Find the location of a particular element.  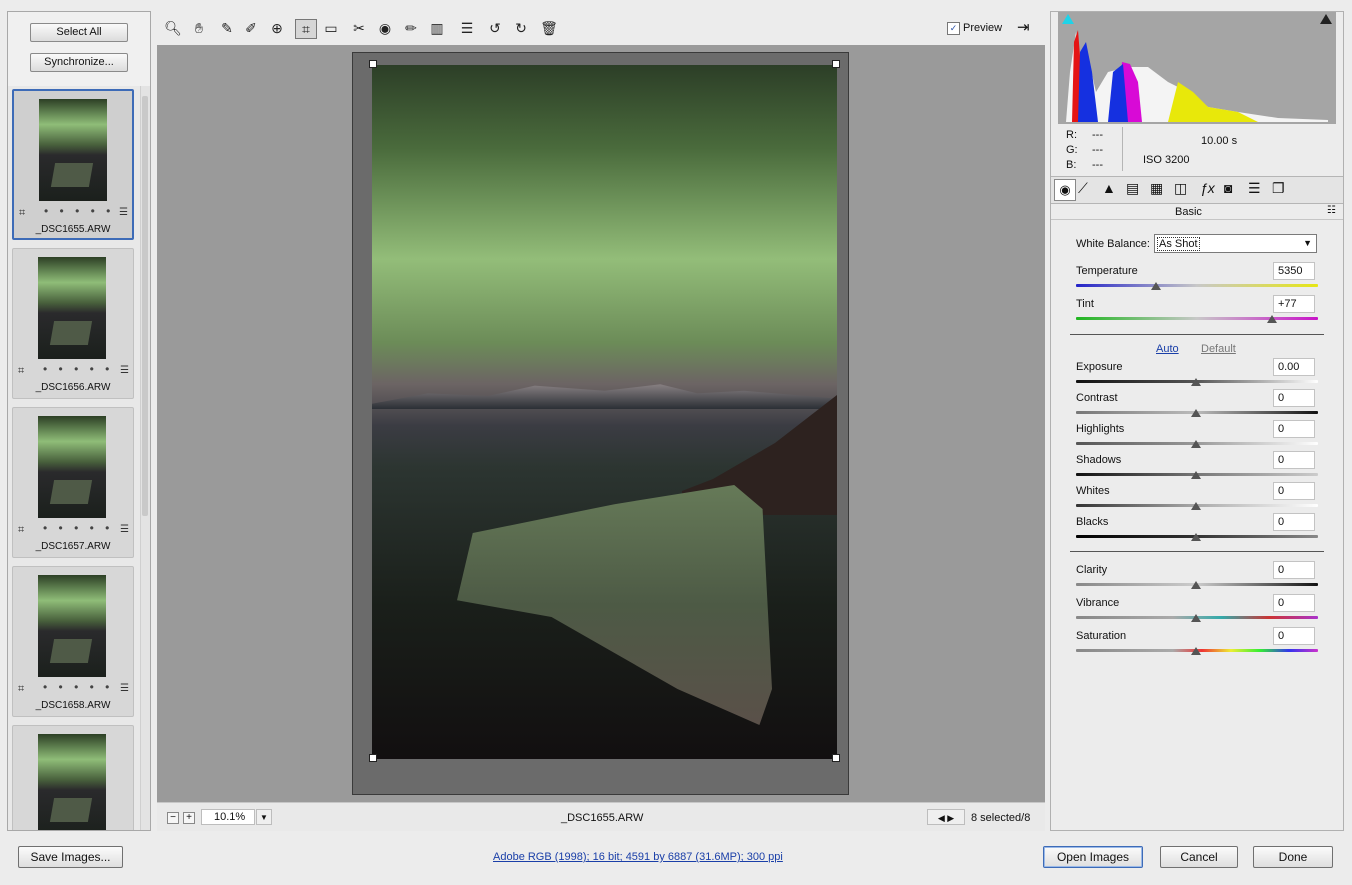

basic-tab-icon: ◉ is located at coordinates (1065, 190).